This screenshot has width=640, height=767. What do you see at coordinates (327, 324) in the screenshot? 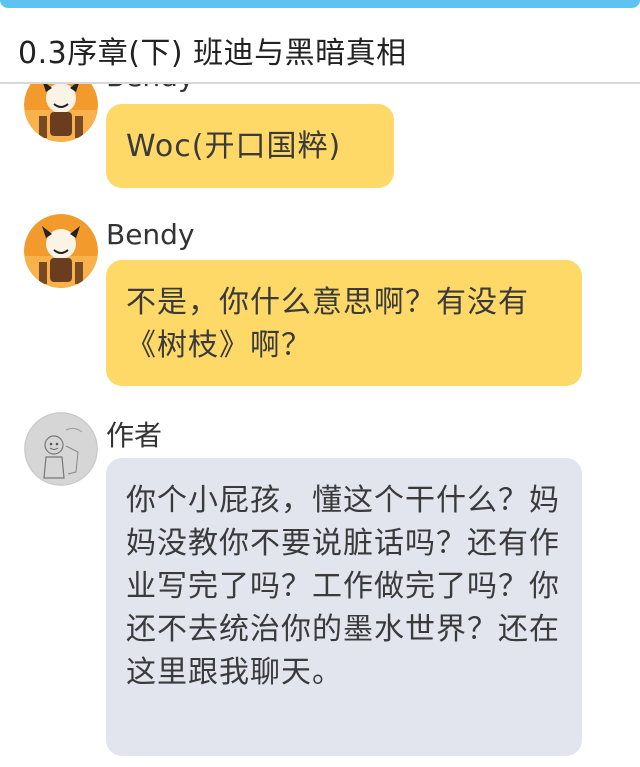
I see `message-text: 不是，你什么意思啊？有没有《树枝》啊？` at bounding box center [327, 324].